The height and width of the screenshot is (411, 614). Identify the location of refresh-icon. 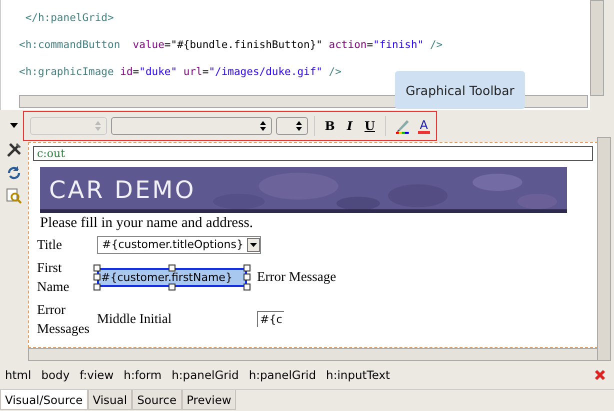
(14, 173).